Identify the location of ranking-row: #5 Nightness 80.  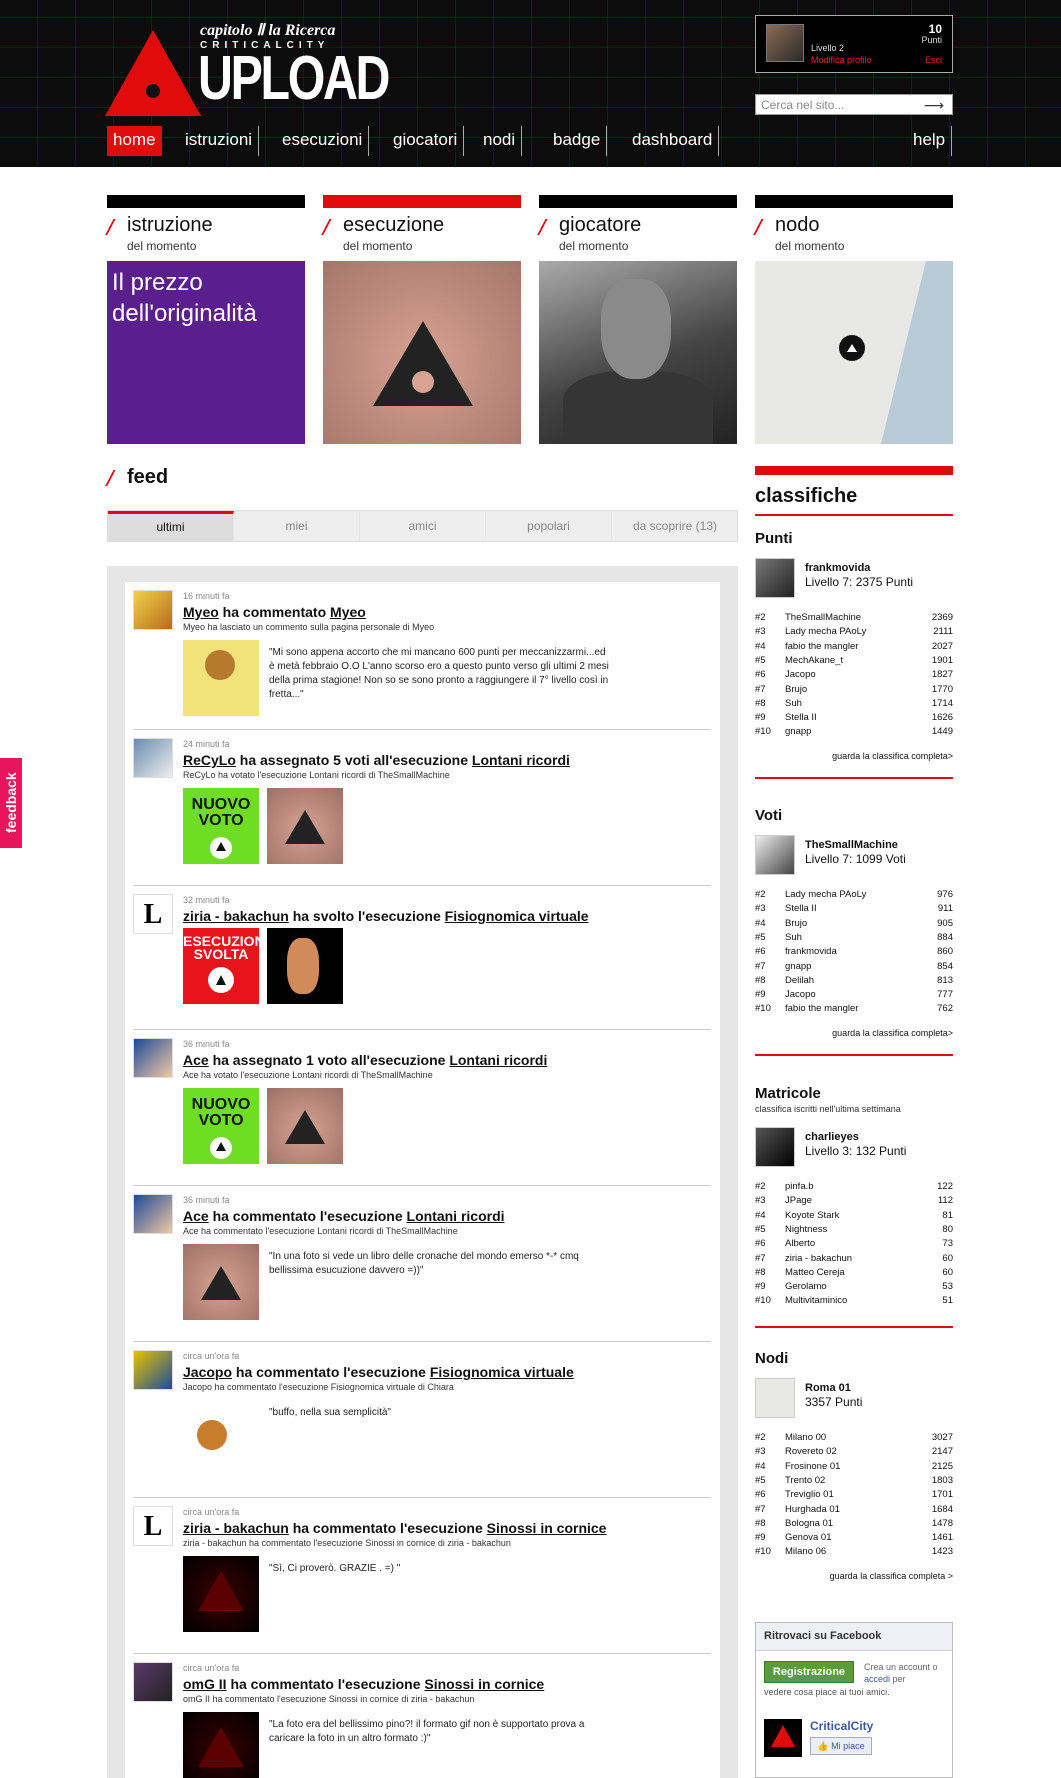
(854, 1231).